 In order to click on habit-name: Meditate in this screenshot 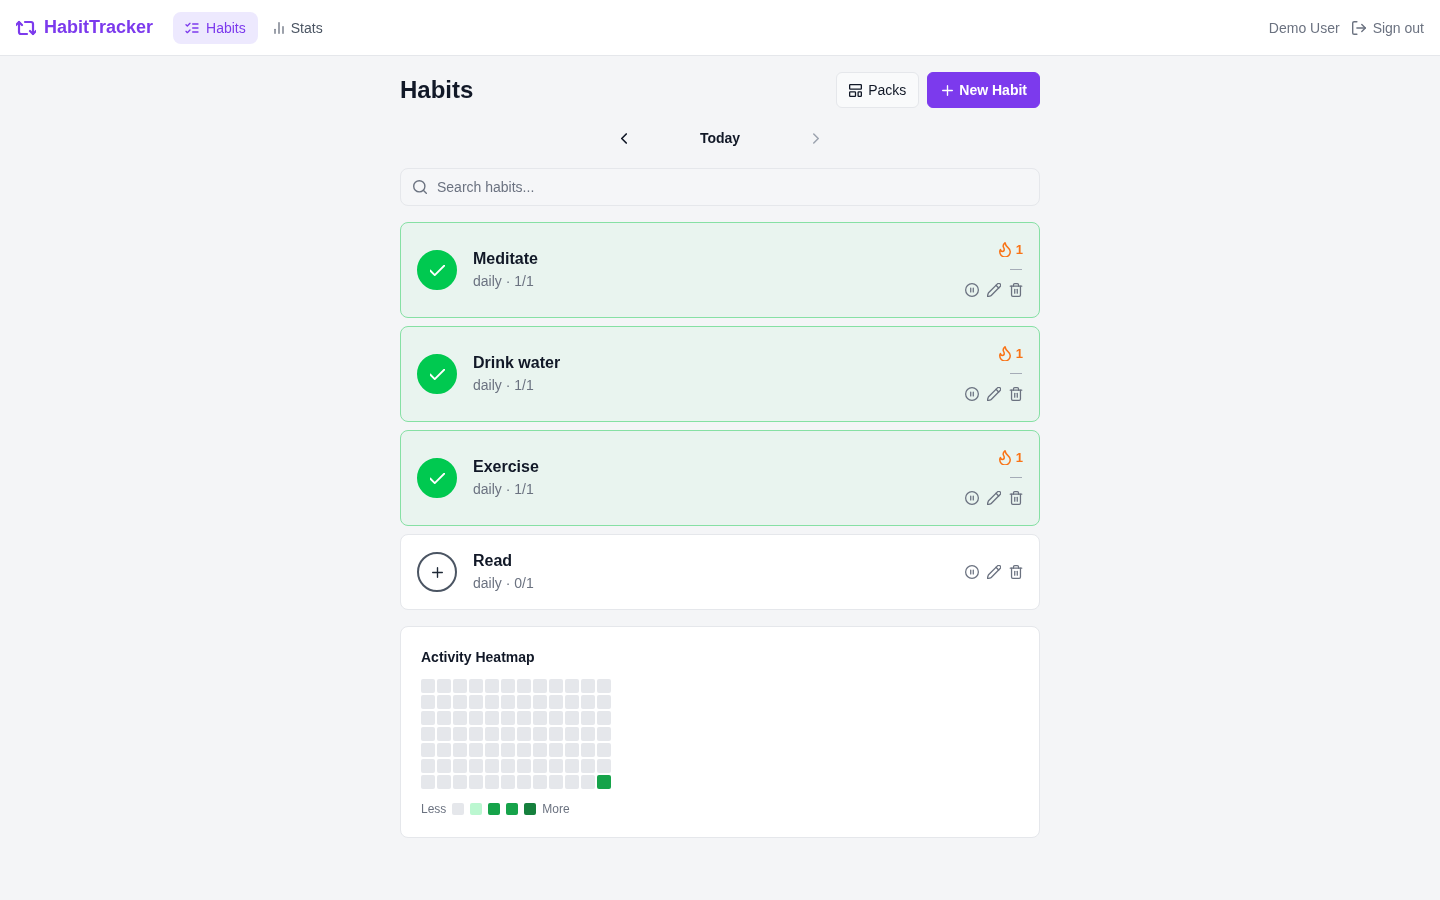, I will do `click(505, 259)`.